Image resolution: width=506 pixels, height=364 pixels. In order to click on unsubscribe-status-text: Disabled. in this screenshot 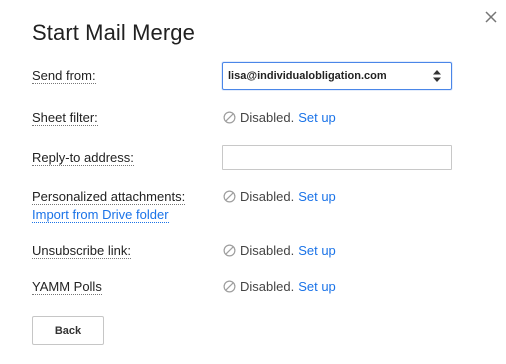, I will do `click(267, 250)`.